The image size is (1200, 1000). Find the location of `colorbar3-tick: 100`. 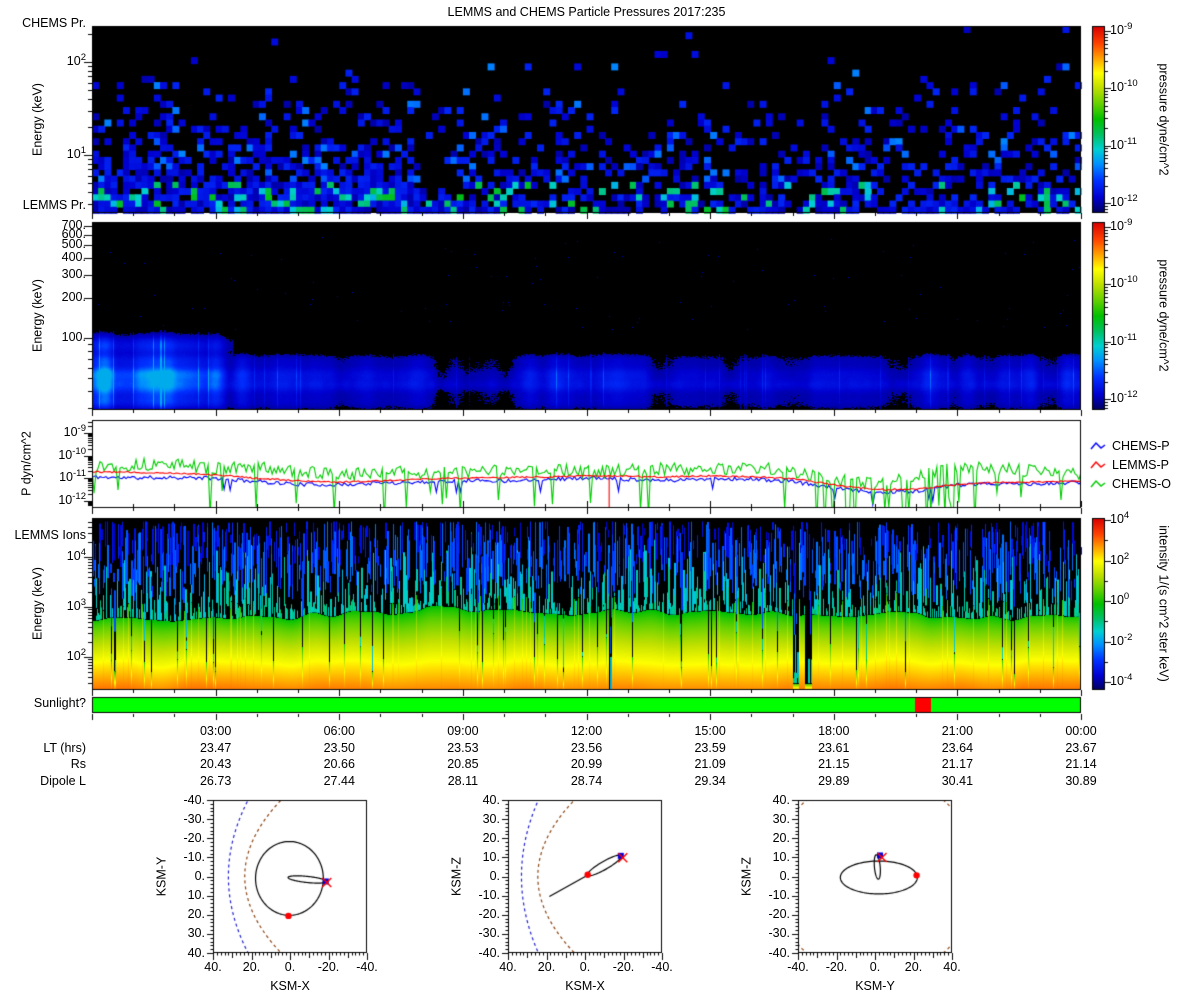

colorbar3-tick: 100 is located at coordinates (1120, 598).